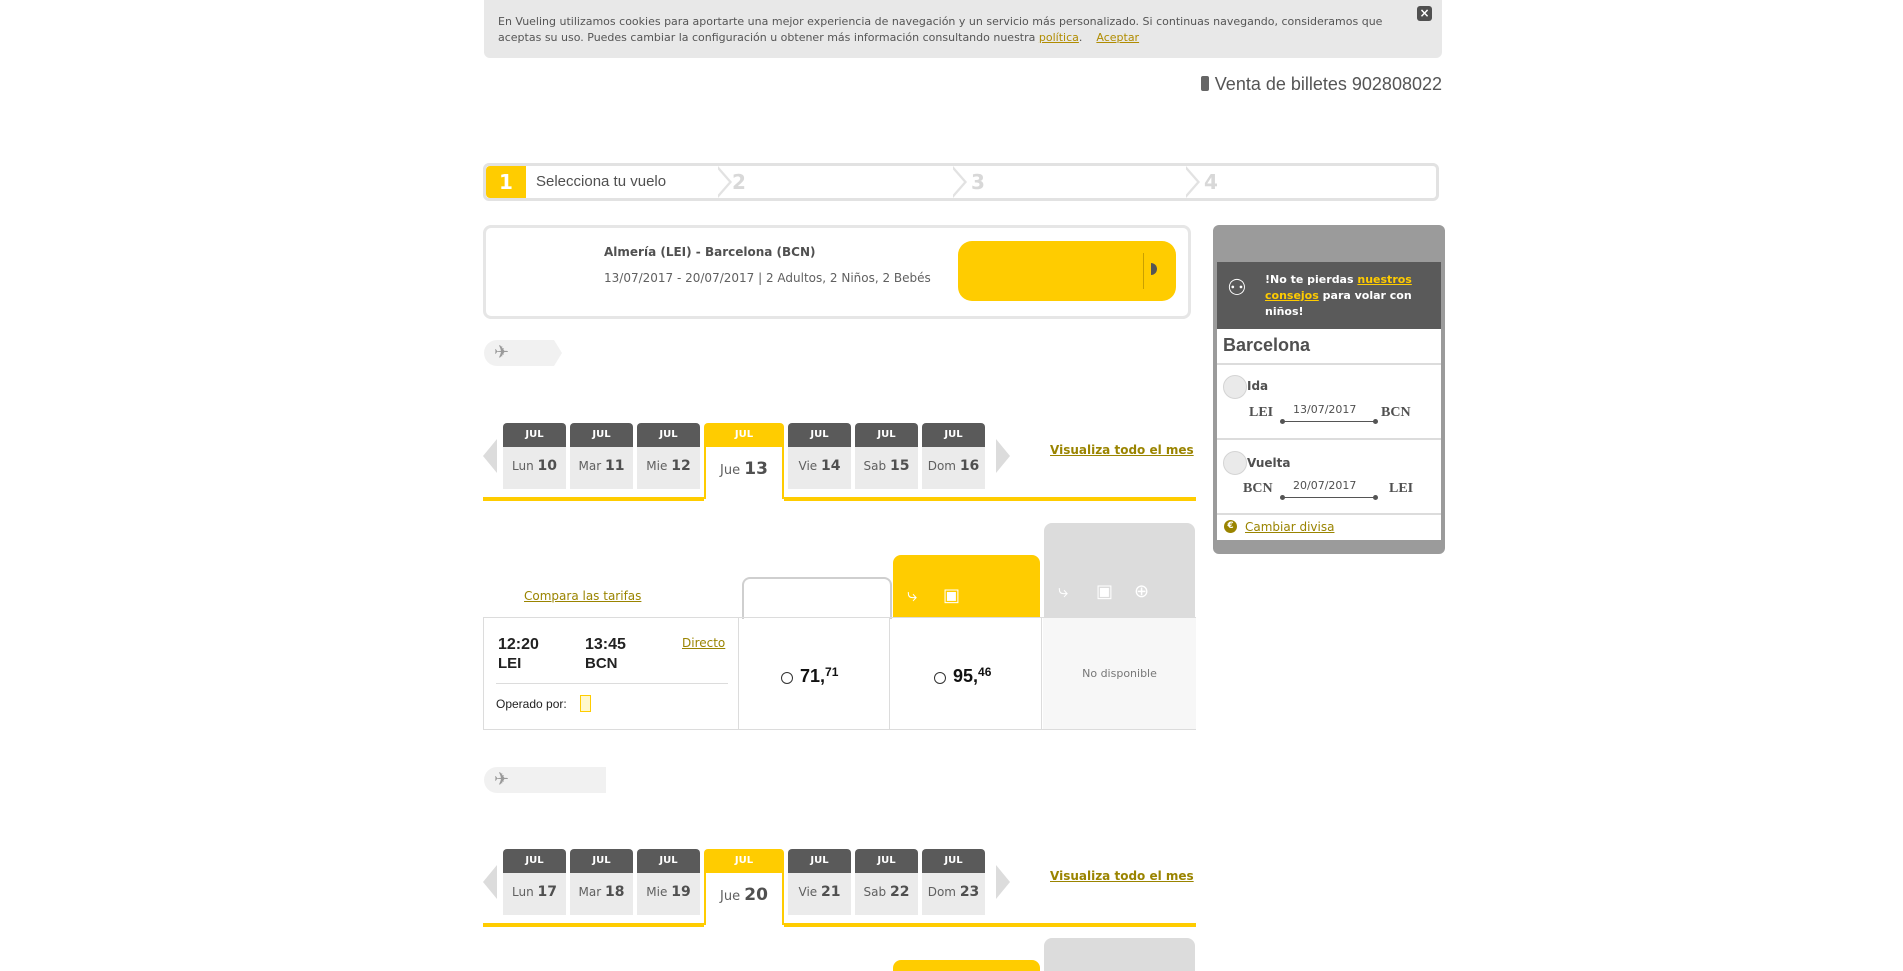  I want to click on date-option-selected: JUL Jue 20, so click(744, 889).